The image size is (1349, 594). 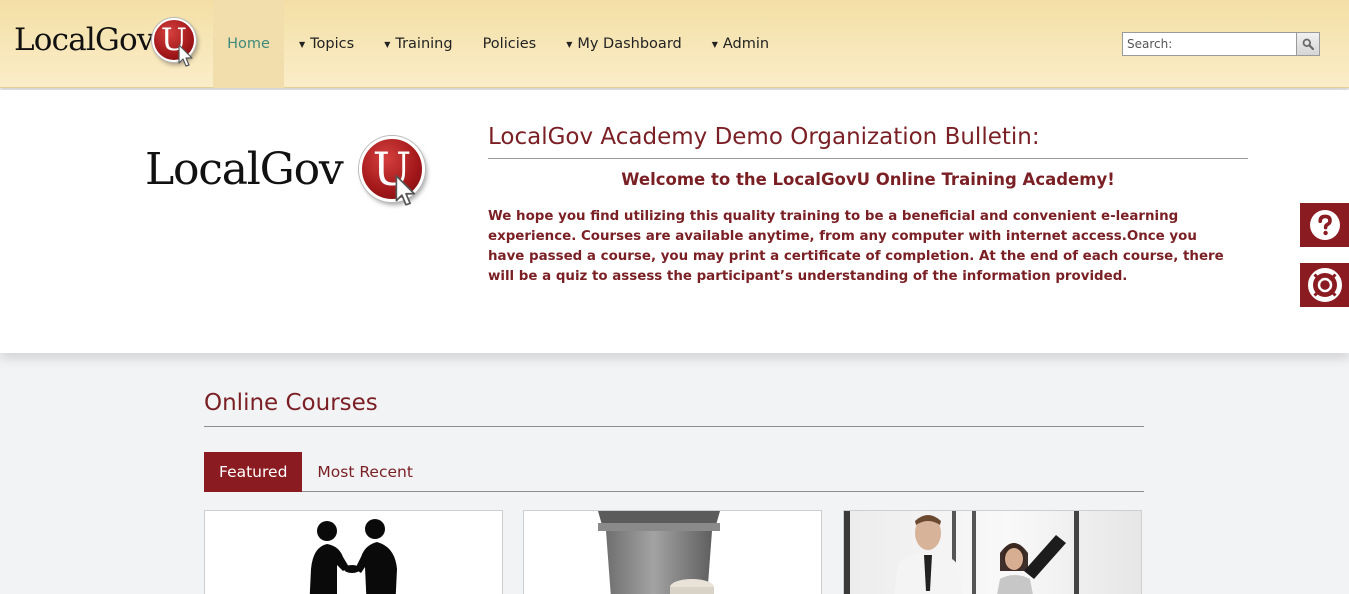 I want to click on nav-policies: Policies, so click(x=510, y=44).